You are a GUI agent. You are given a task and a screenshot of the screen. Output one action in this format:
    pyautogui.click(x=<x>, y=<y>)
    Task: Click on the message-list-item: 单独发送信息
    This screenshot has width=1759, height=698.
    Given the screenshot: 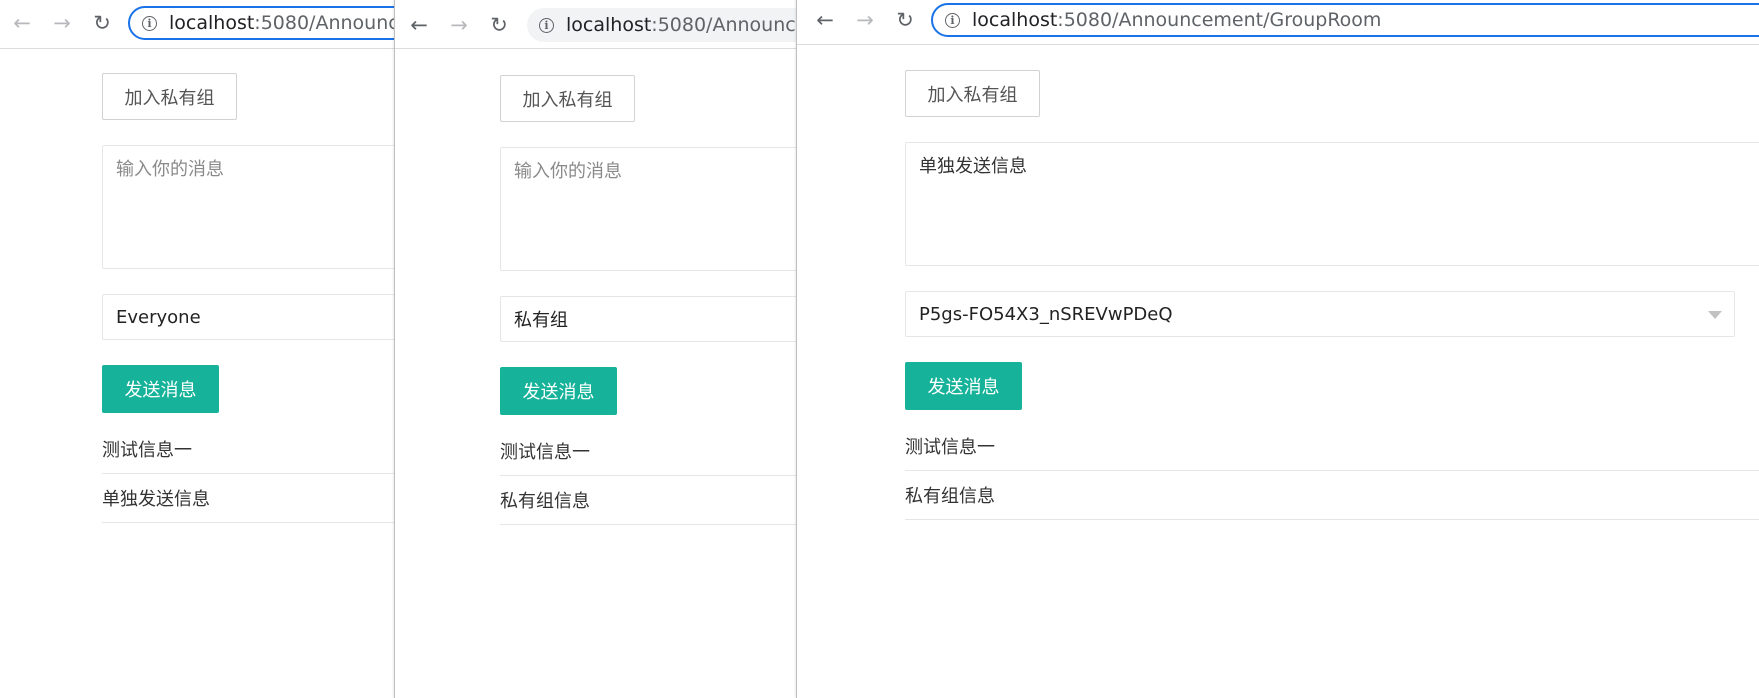 What is the action you would take?
    pyautogui.click(x=248, y=498)
    